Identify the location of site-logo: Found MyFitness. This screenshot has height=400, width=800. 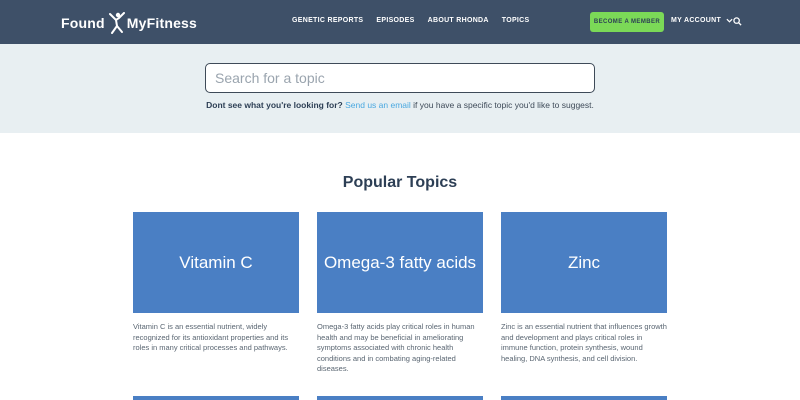
(129, 23).